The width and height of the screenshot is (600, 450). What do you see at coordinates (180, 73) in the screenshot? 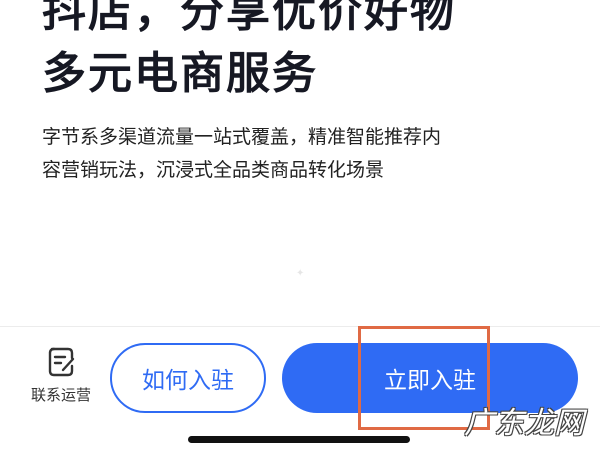
I see `headline-line-2: 多元电商服务` at bounding box center [180, 73].